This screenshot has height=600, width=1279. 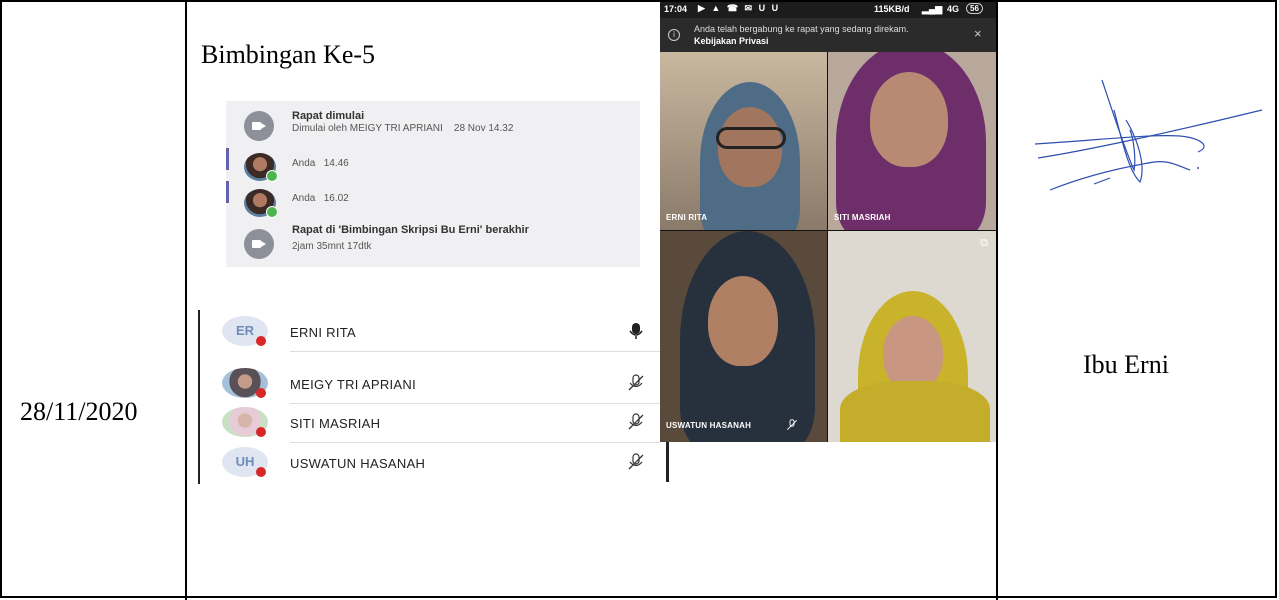 What do you see at coordinates (358, 463) in the screenshot?
I see `participant-name: USWATUN HASANAH` at bounding box center [358, 463].